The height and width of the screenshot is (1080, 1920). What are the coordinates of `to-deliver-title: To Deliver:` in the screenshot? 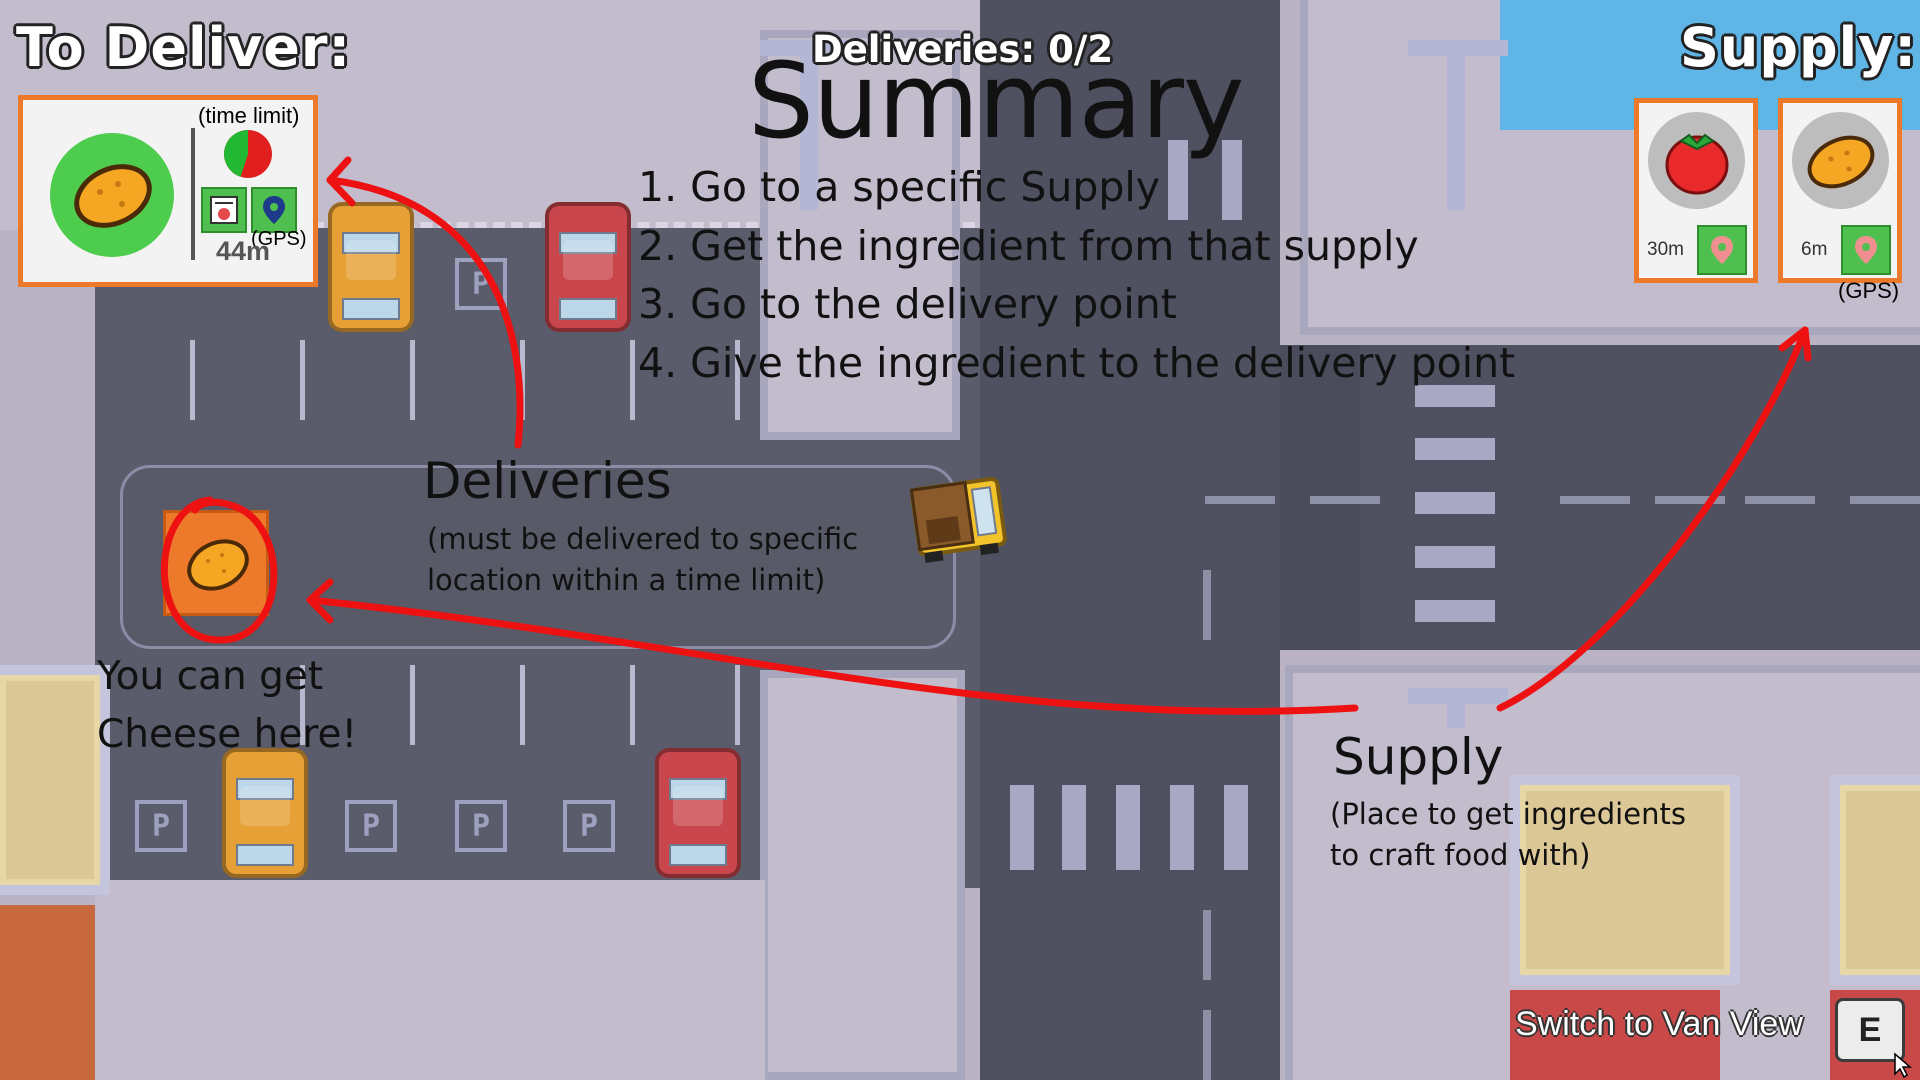 It's located at (184, 47).